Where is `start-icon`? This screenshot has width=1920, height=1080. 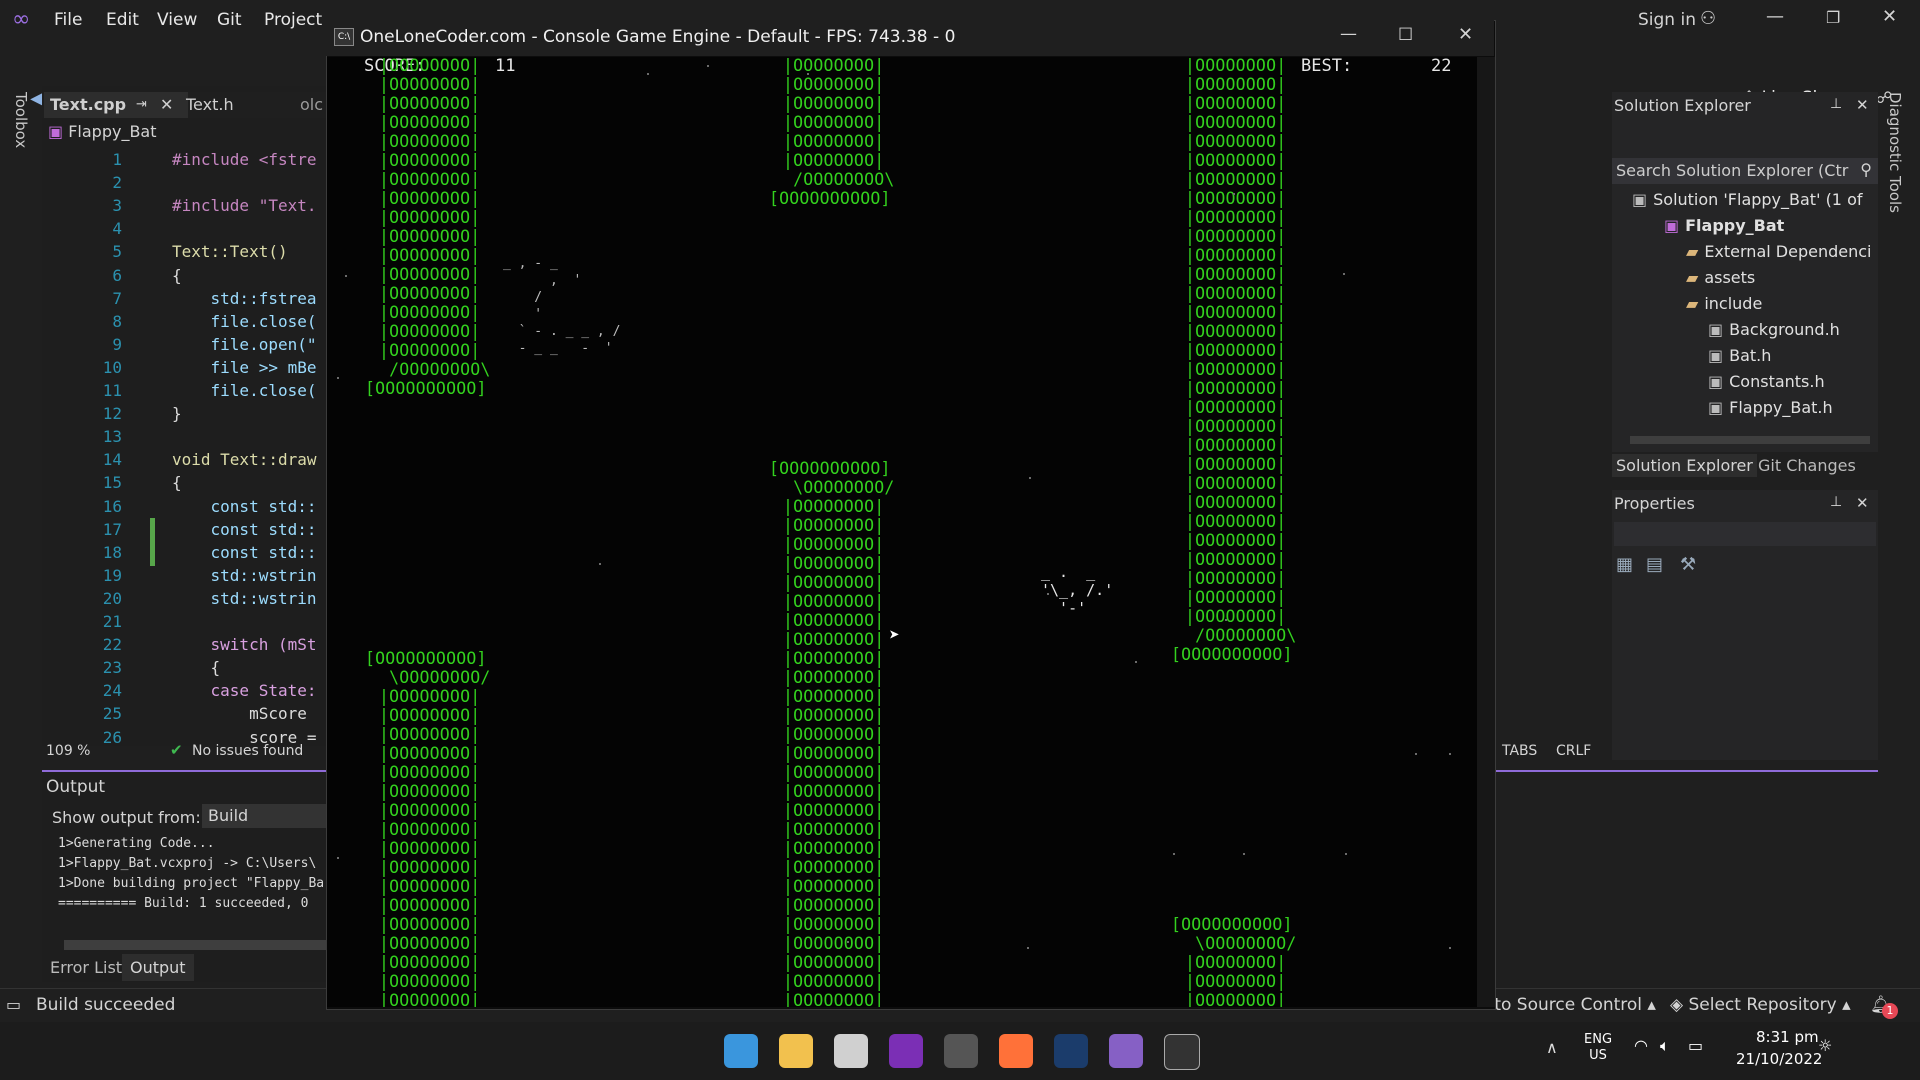 start-icon is located at coordinates (741, 1051).